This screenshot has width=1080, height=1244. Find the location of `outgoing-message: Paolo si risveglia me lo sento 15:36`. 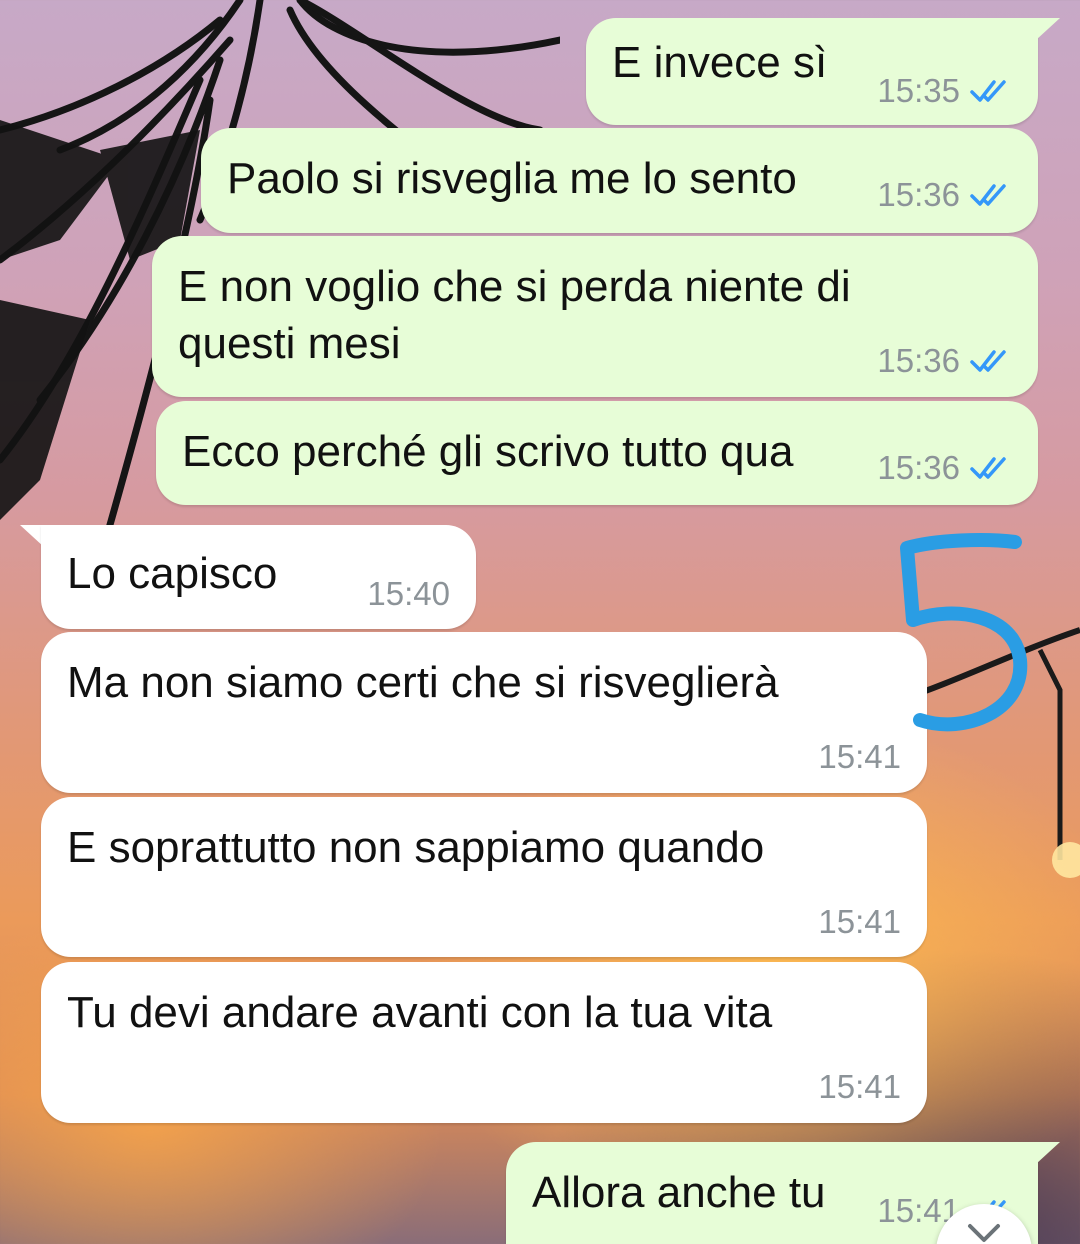

outgoing-message: Paolo si risveglia me lo sento 15:36 is located at coordinates (619, 180).